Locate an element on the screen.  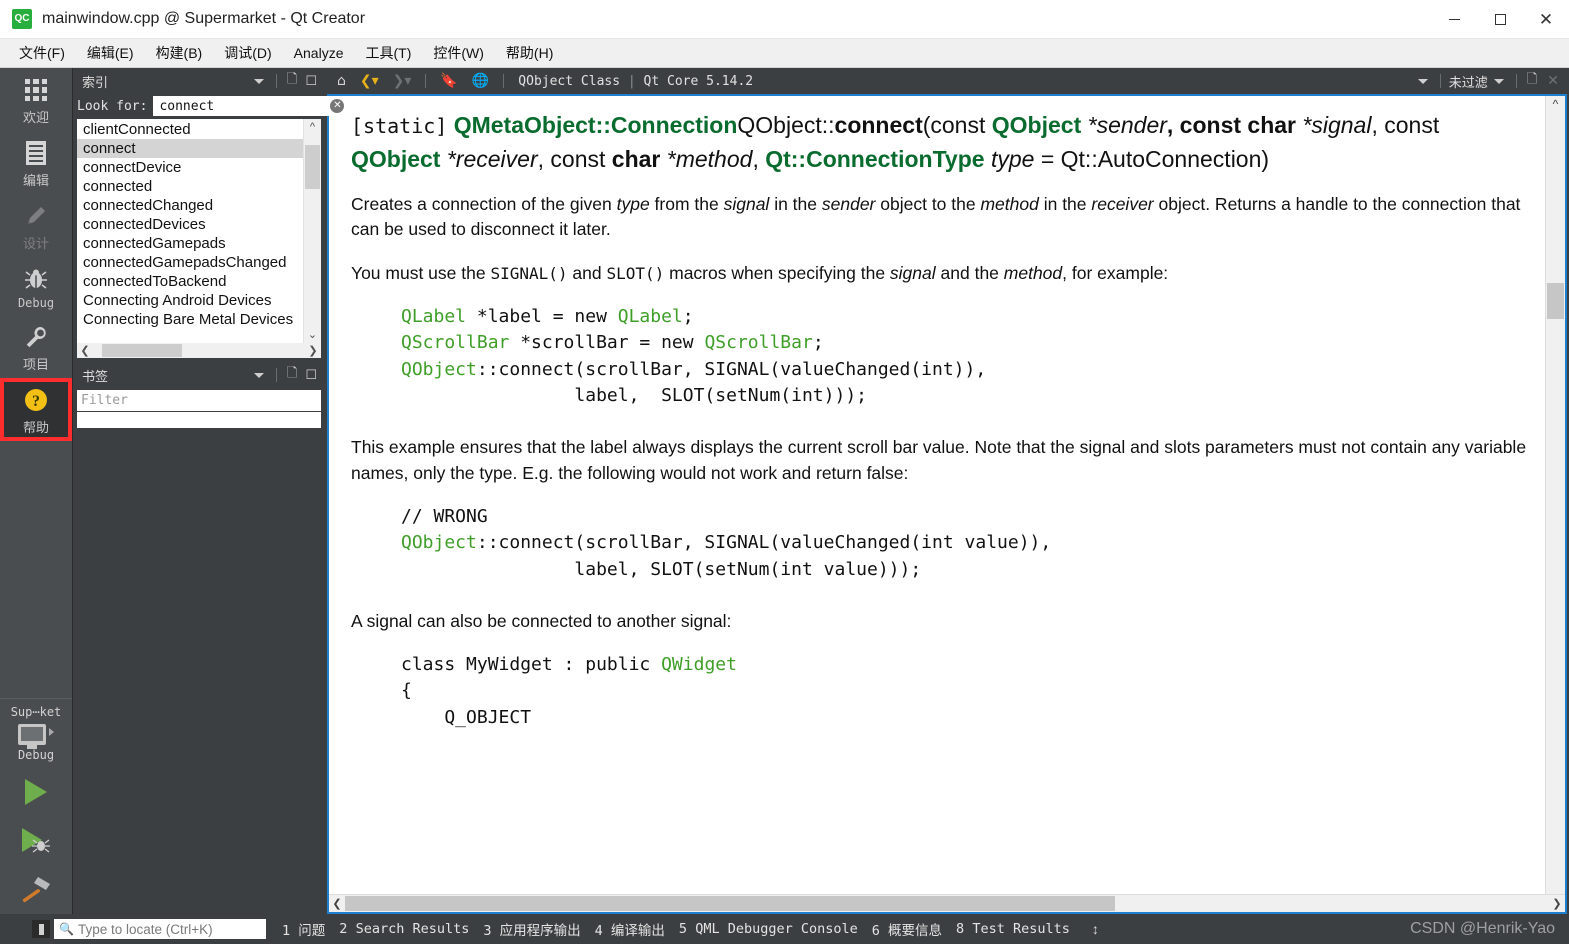
bookmarks-list is located at coordinates (199, 420).